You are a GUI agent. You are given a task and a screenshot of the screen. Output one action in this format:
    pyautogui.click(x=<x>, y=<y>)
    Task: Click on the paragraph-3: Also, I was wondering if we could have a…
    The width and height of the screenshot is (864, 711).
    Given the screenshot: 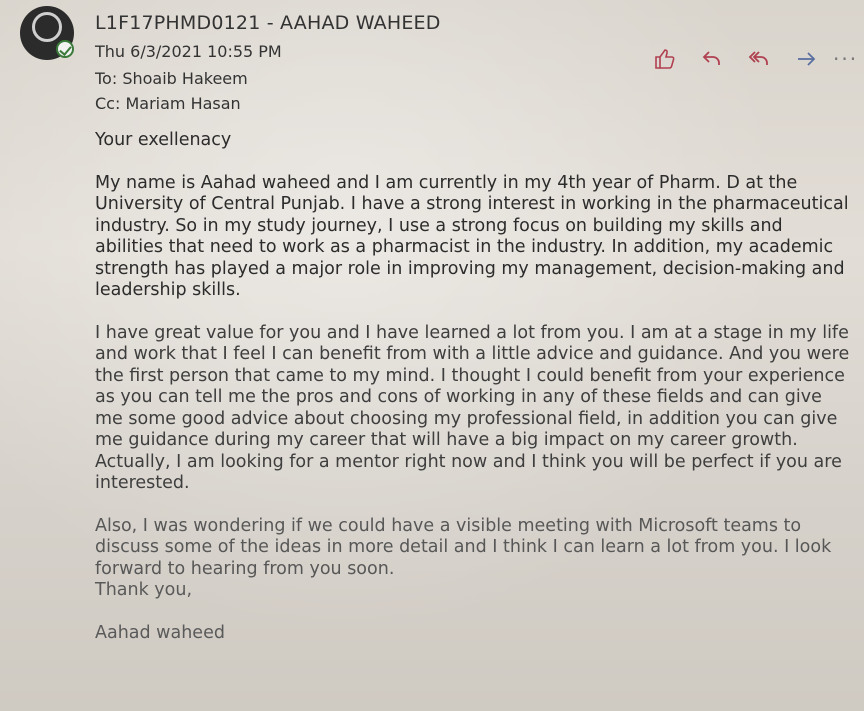 What is the action you would take?
    pyautogui.click(x=463, y=547)
    